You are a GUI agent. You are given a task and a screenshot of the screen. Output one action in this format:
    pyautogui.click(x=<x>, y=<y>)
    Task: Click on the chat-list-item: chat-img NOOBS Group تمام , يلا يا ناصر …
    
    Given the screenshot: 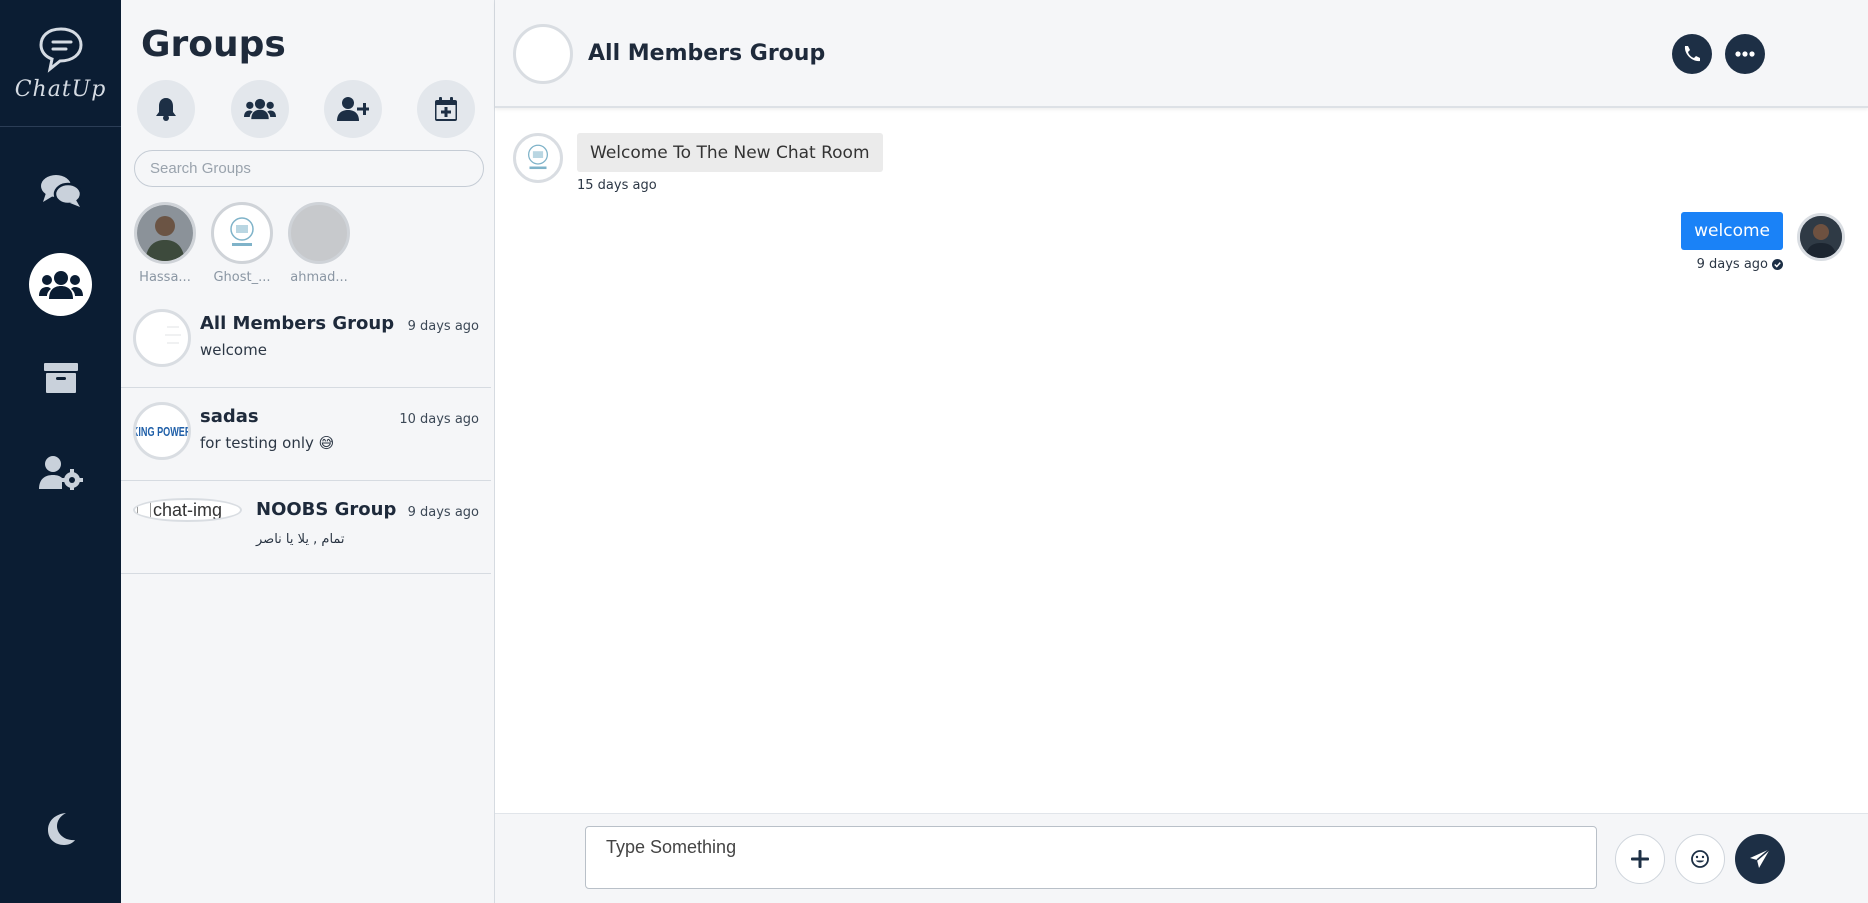 What is the action you would take?
    pyautogui.click(x=306, y=527)
    